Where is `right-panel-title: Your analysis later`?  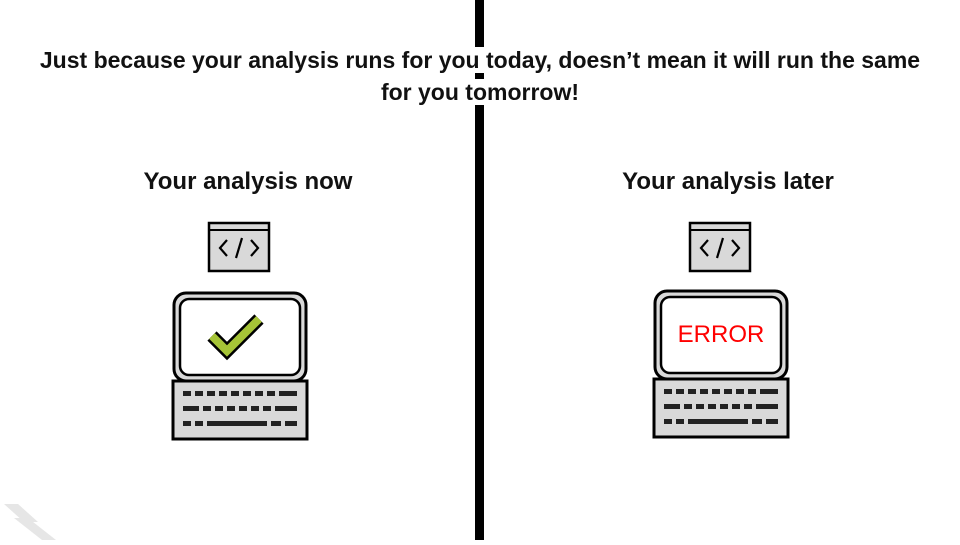 right-panel-title: Your analysis later is located at coordinates (728, 181).